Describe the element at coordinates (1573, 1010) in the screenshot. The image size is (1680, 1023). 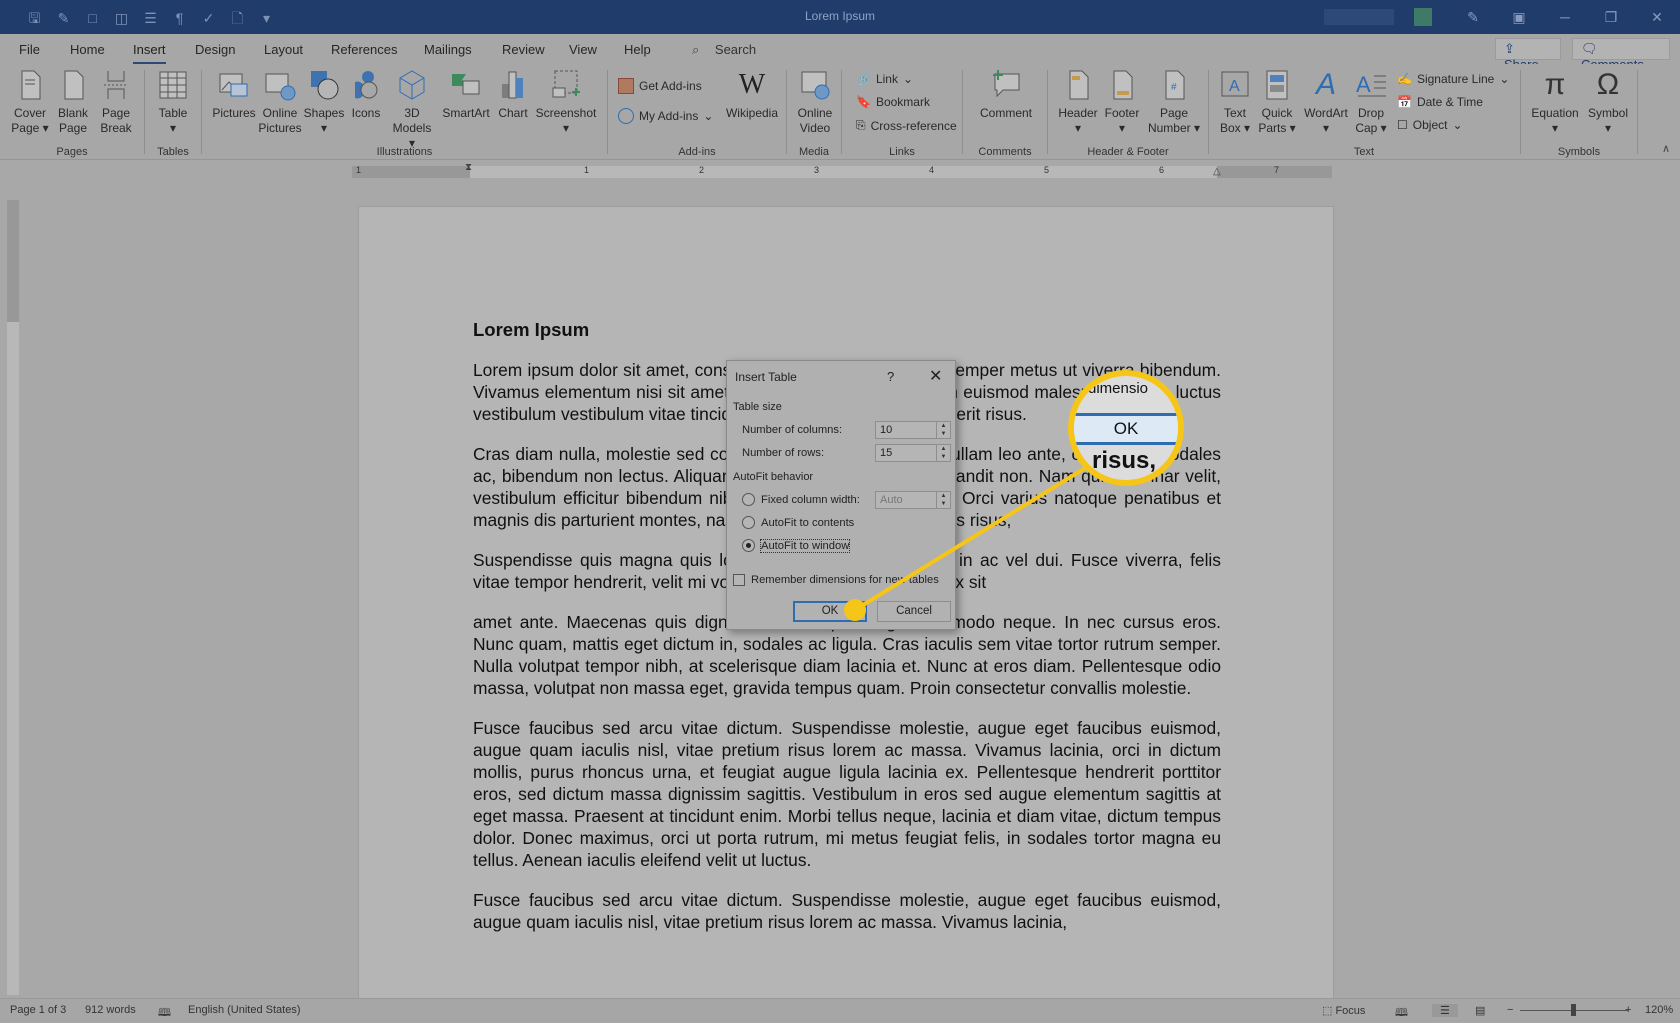
I see `zoom-slider-thumb` at that location.